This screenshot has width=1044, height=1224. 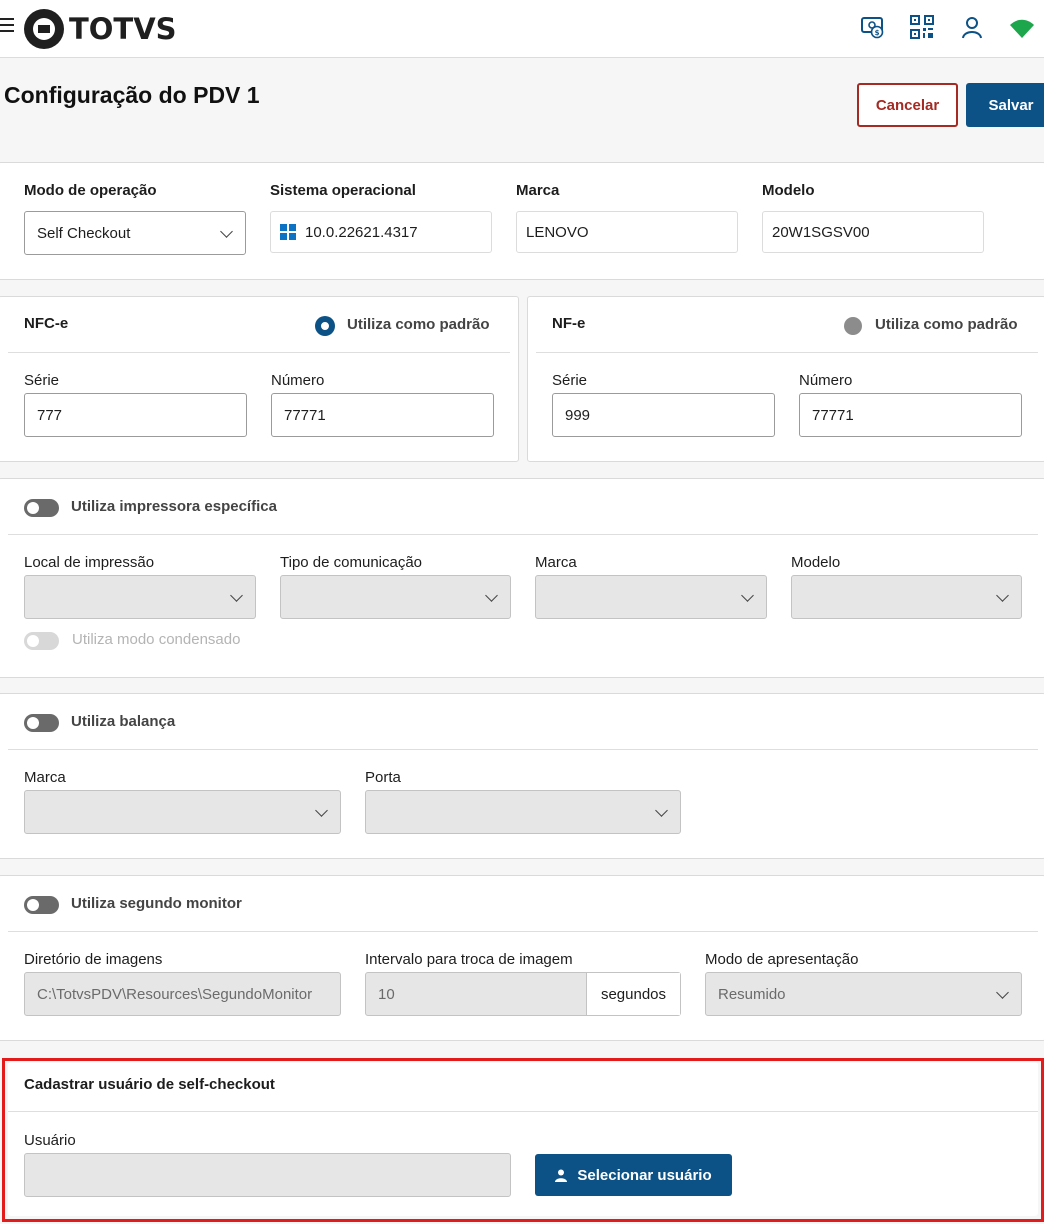 What do you see at coordinates (288, 232) in the screenshot?
I see `windows-icon` at bounding box center [288, 232].